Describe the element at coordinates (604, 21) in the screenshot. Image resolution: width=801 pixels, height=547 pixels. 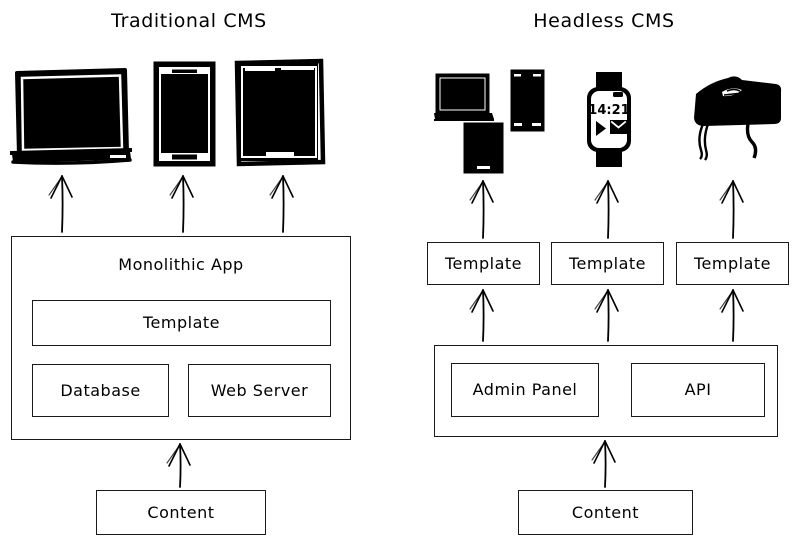
I see `page-title-headless: Headless CMS` at that location.